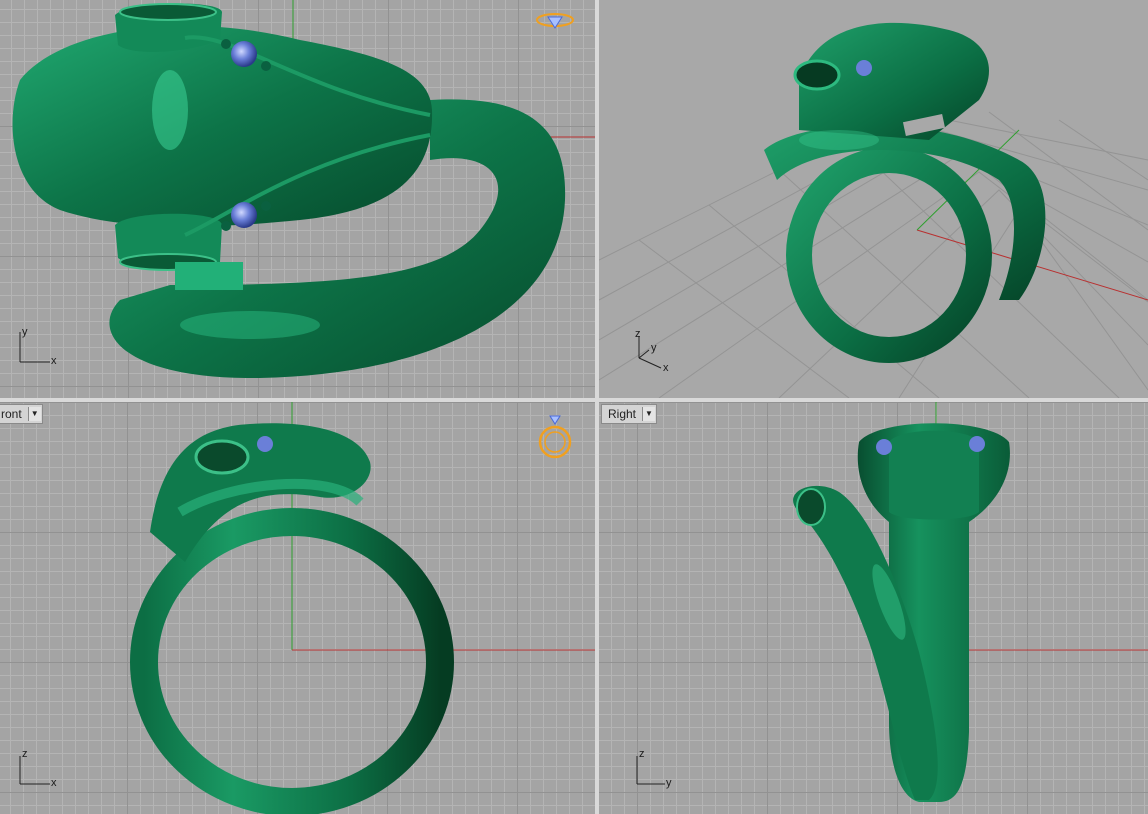 This screenshot has width=1148, height=814. What do you see at coordinates (622, 414) in the screenshot?
I see `viewport-tab-label: Right` at bounding box center [622, 414].